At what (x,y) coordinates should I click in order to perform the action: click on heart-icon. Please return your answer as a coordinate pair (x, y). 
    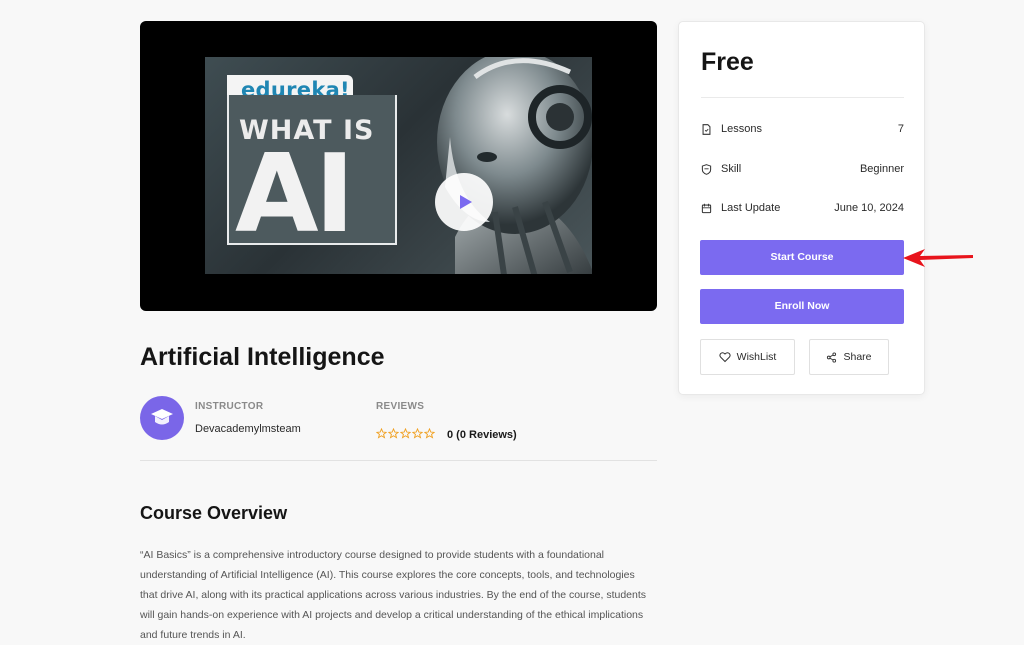
    Looking at the image, I should click on (725, 357).